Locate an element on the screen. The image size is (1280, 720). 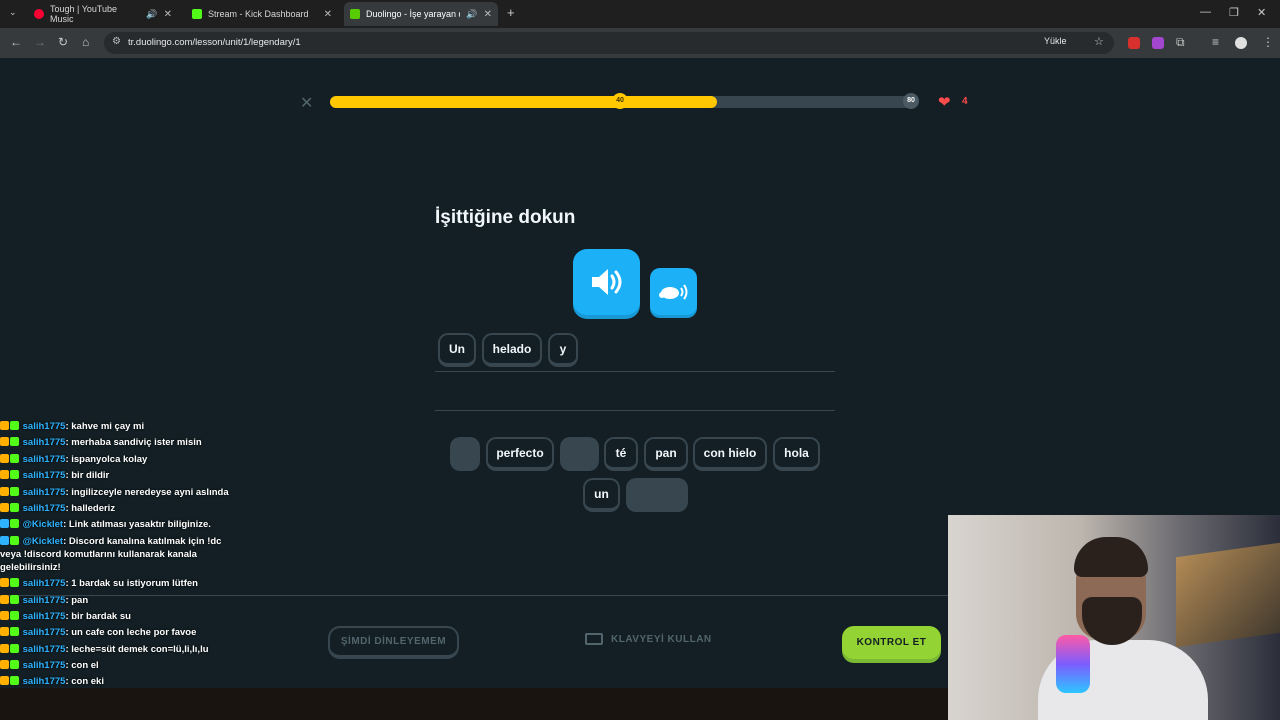
webcam-feed is located at coordinates (1114, 617).